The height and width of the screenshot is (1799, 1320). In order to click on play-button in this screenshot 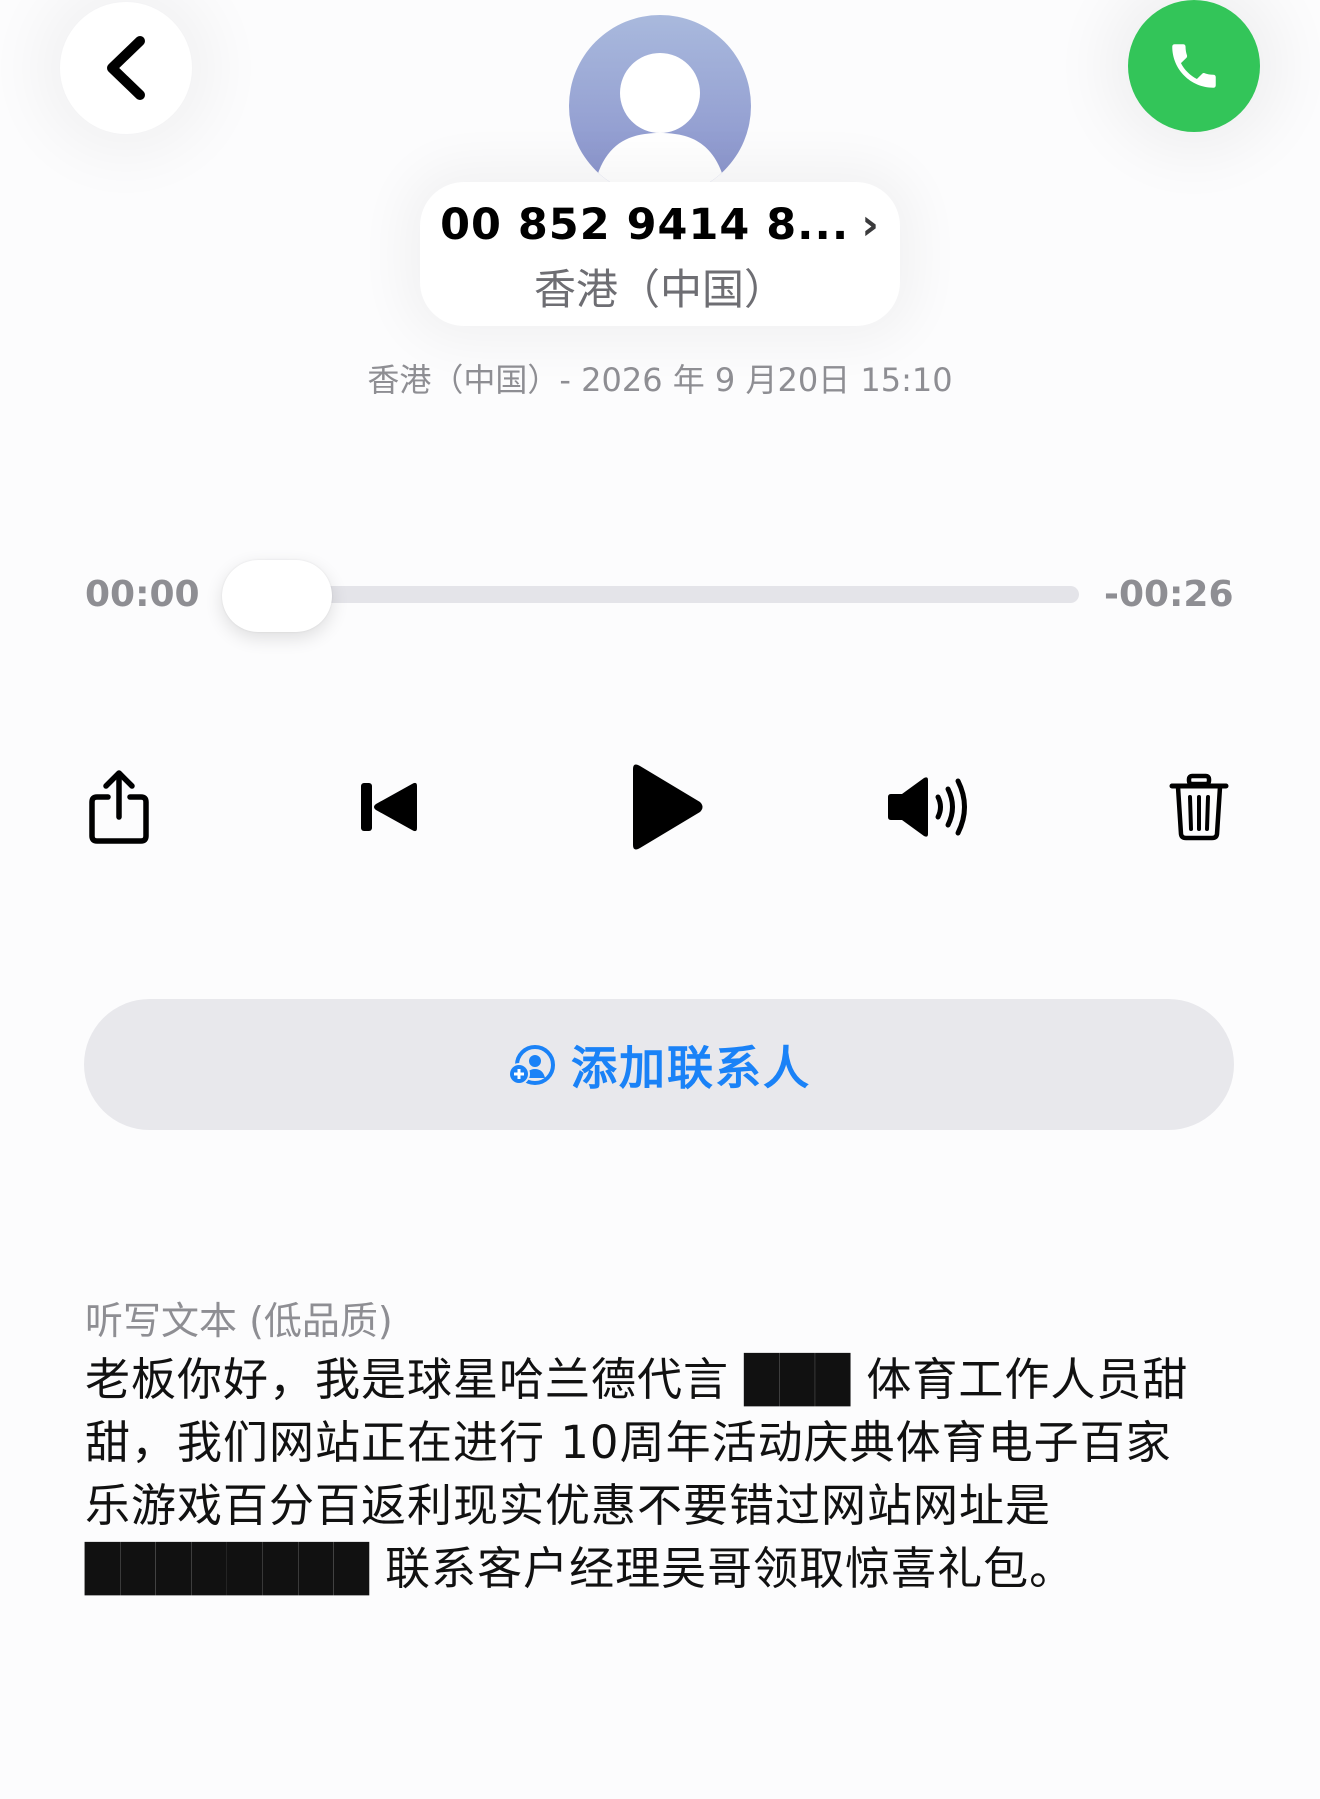, I will do `click(665, 807)`.